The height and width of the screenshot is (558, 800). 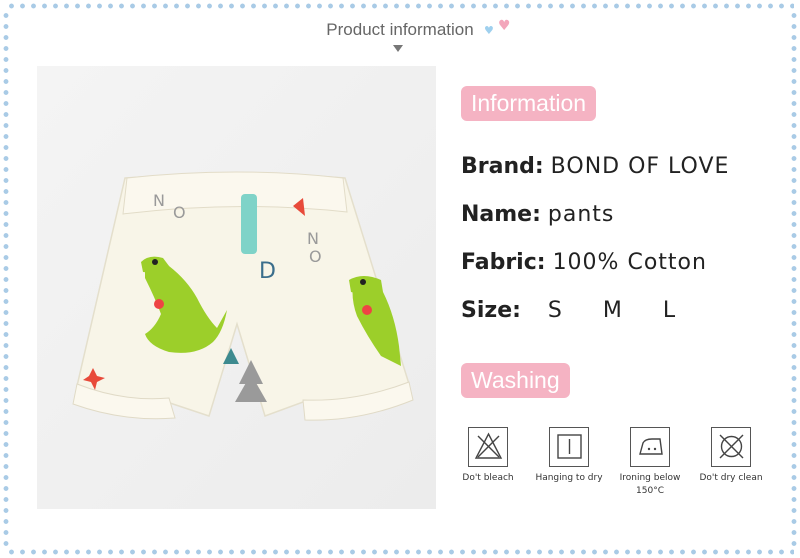 What do you see at coordinates (6, 279) in the screenshot?
I see `dotted-border-left` at bounding box center [6, 279].